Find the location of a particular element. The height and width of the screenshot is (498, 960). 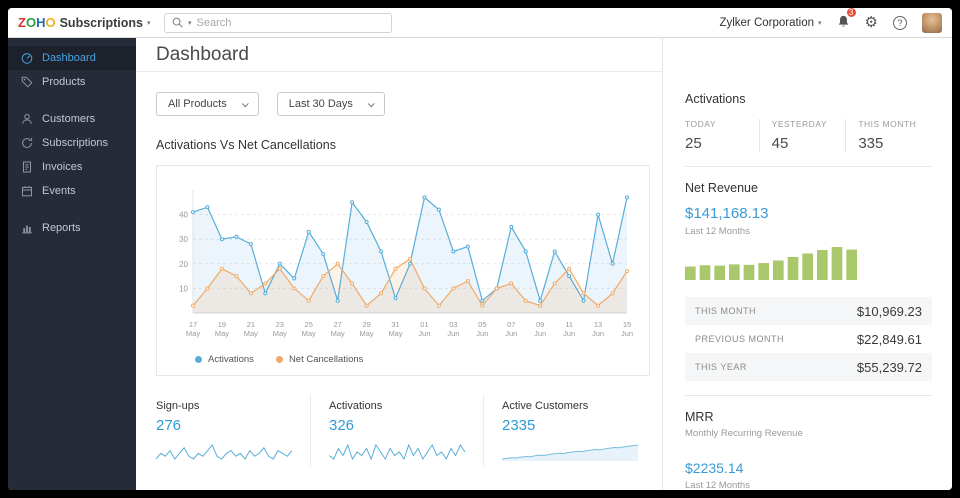

sidebar-item-invoices: Invoices is located at coordinates (72, 167).